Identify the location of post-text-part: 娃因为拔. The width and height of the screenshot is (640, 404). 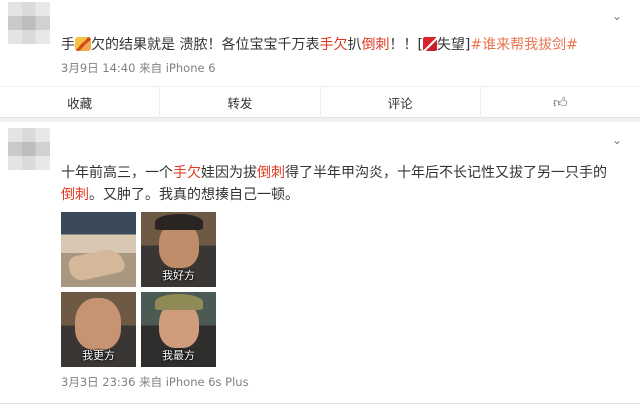
(229, 173).